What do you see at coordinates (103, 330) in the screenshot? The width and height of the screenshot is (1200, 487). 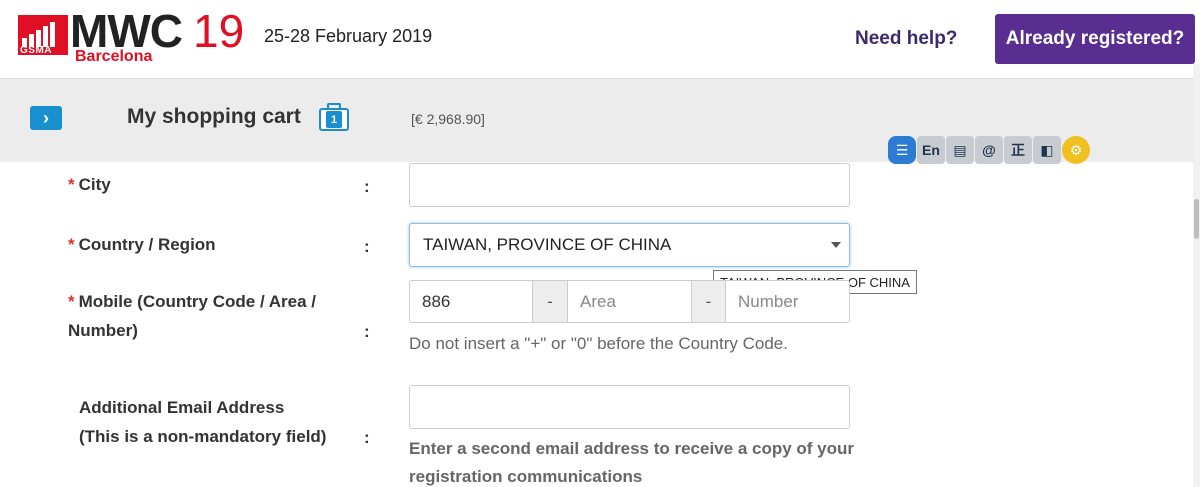 I see `mobile-label-line2: Number)` at bounding box center [103, 330].